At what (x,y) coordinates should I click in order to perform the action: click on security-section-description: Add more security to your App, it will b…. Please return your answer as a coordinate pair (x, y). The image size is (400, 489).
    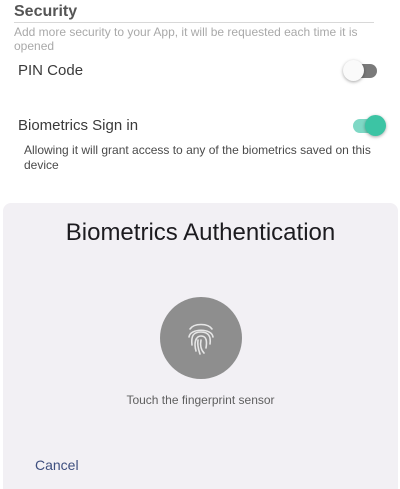
    Looking at the image, I should click on (186, 39).